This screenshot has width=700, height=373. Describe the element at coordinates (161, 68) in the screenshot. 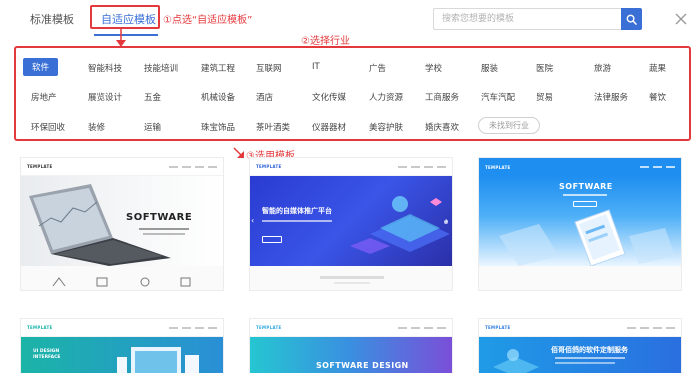

I see `industry-item: 技能培训` at that location.